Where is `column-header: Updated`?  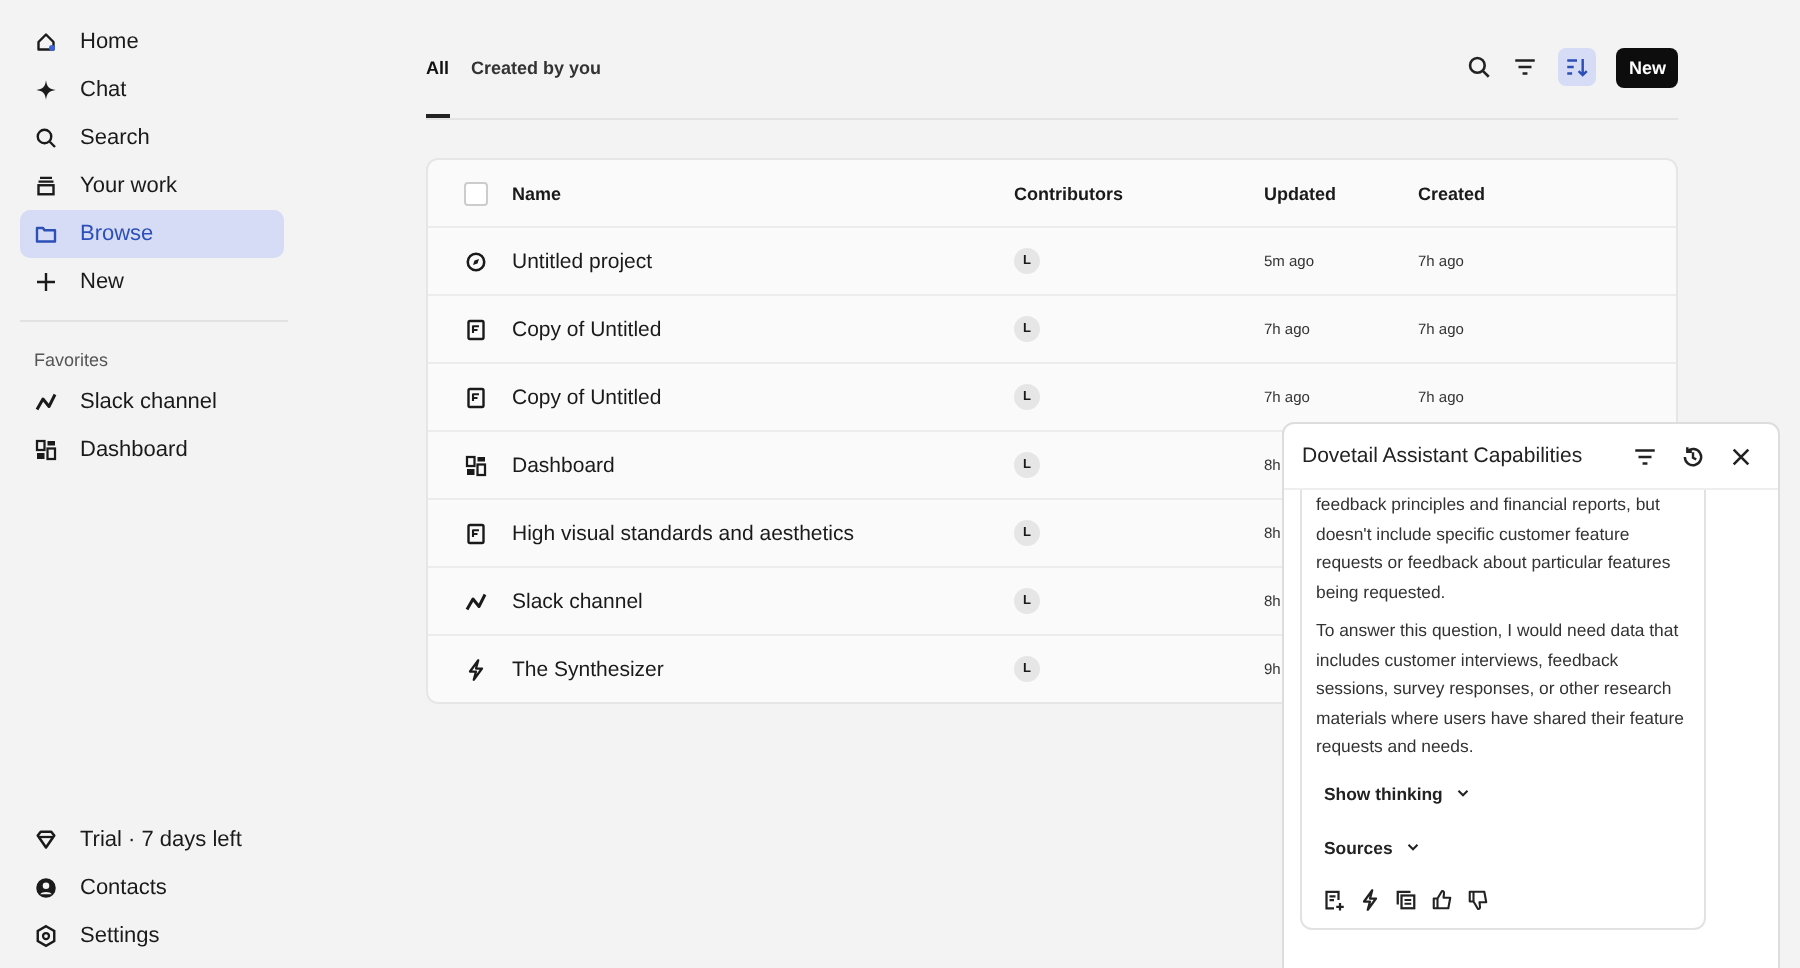 column-header: Updated is located at coordinates (1301, 193).